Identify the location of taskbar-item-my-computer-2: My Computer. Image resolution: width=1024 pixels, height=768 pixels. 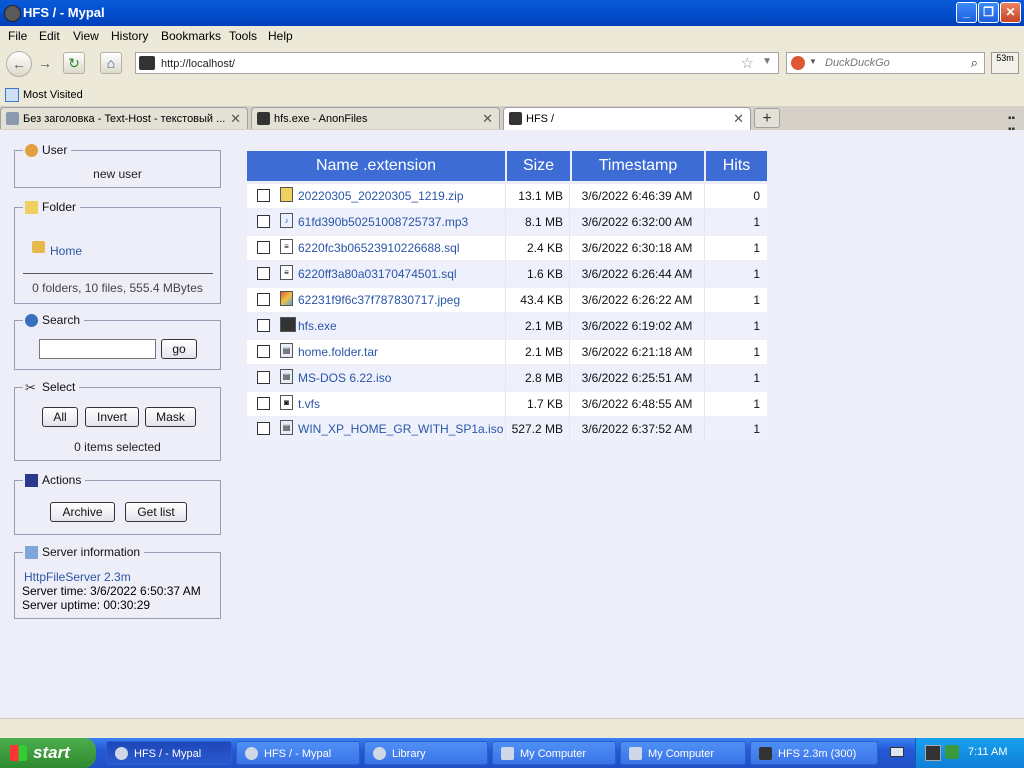
(683, 753).